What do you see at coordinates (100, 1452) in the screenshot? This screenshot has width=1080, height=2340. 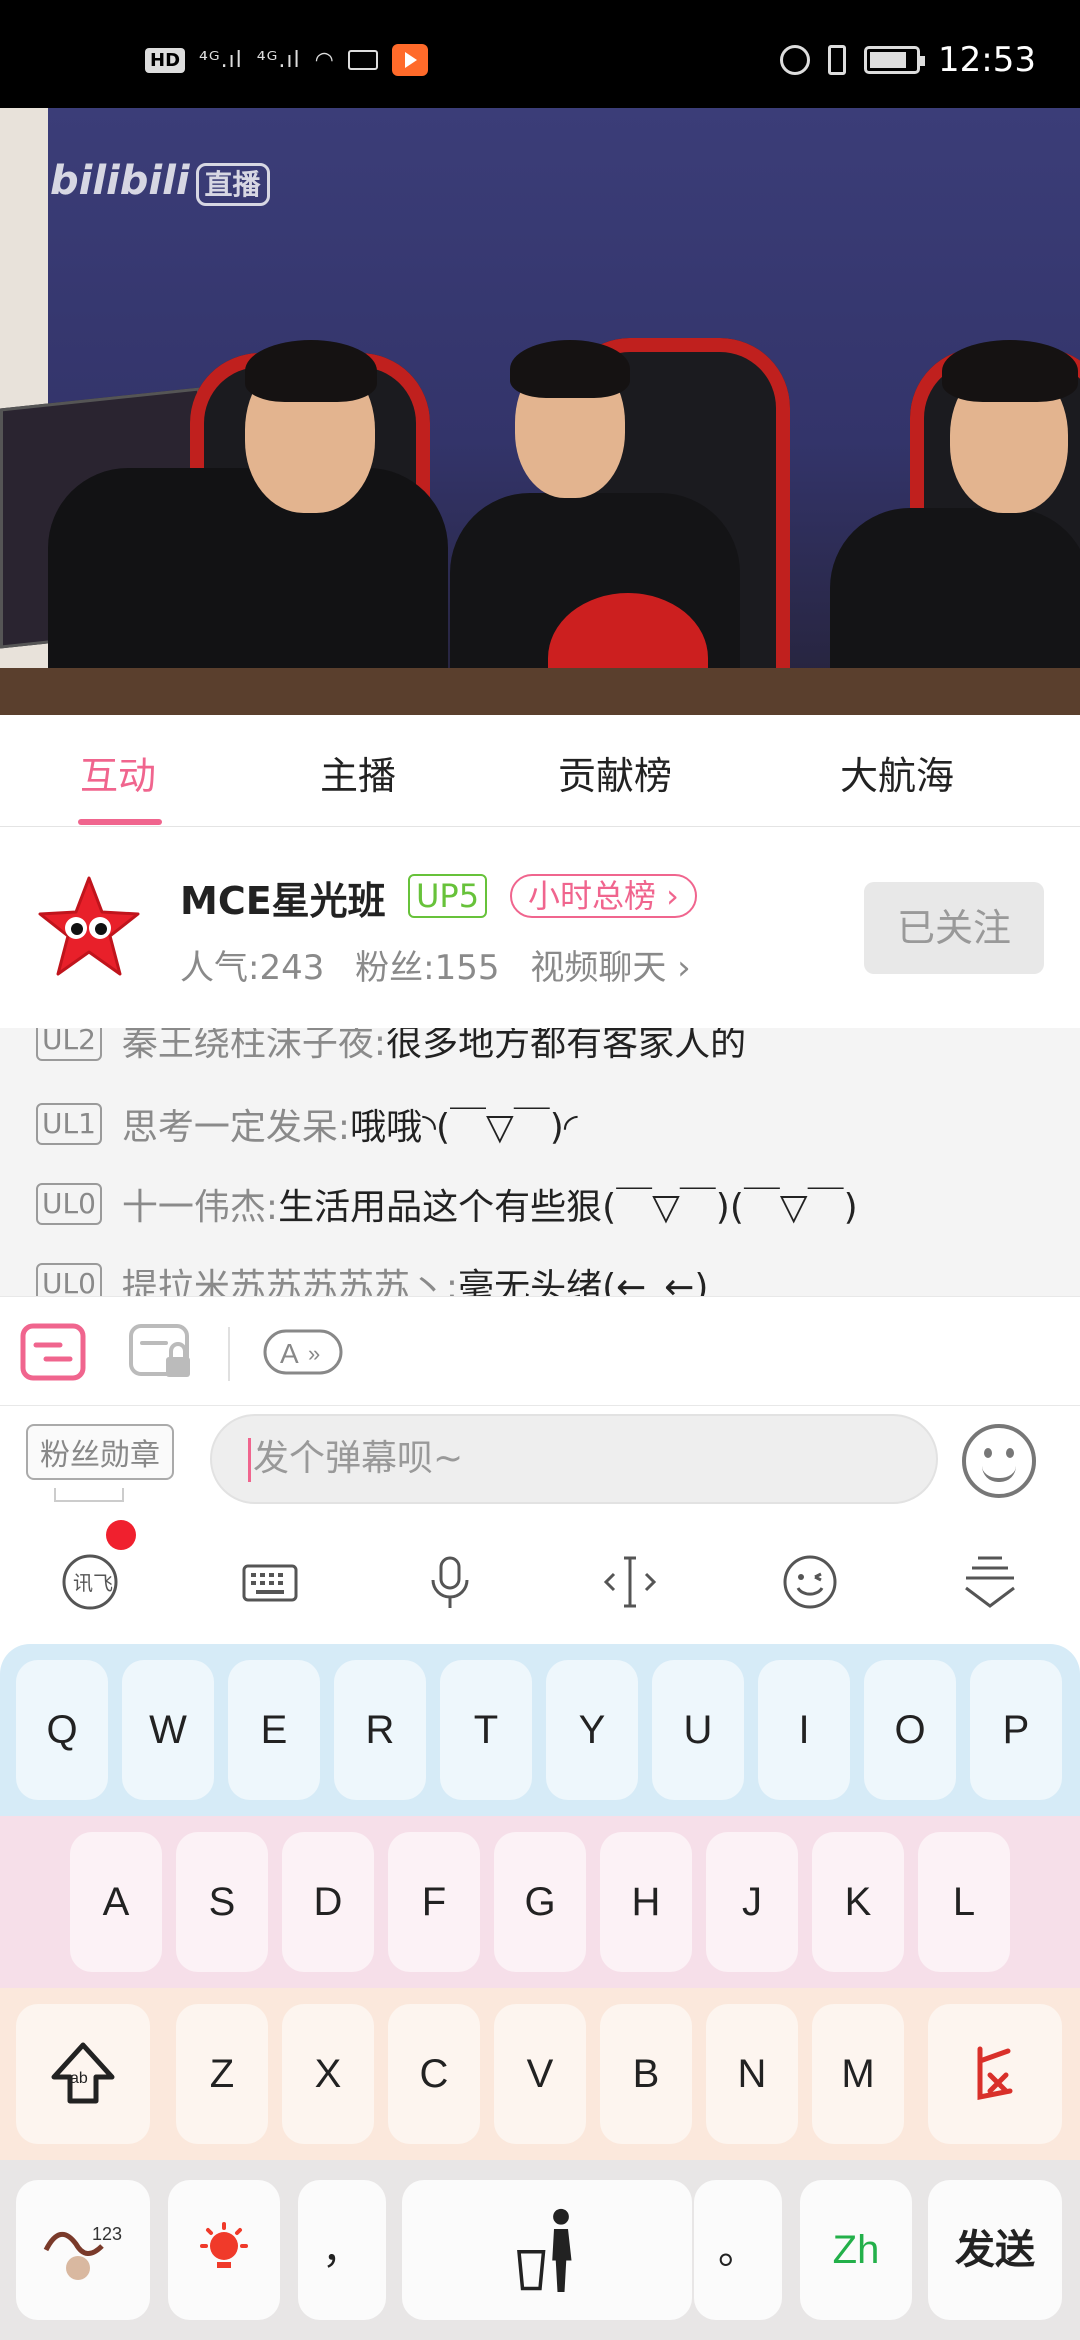 I see `fan-medal-button: 粉丝勋章` at bounding box center [100, 1452].